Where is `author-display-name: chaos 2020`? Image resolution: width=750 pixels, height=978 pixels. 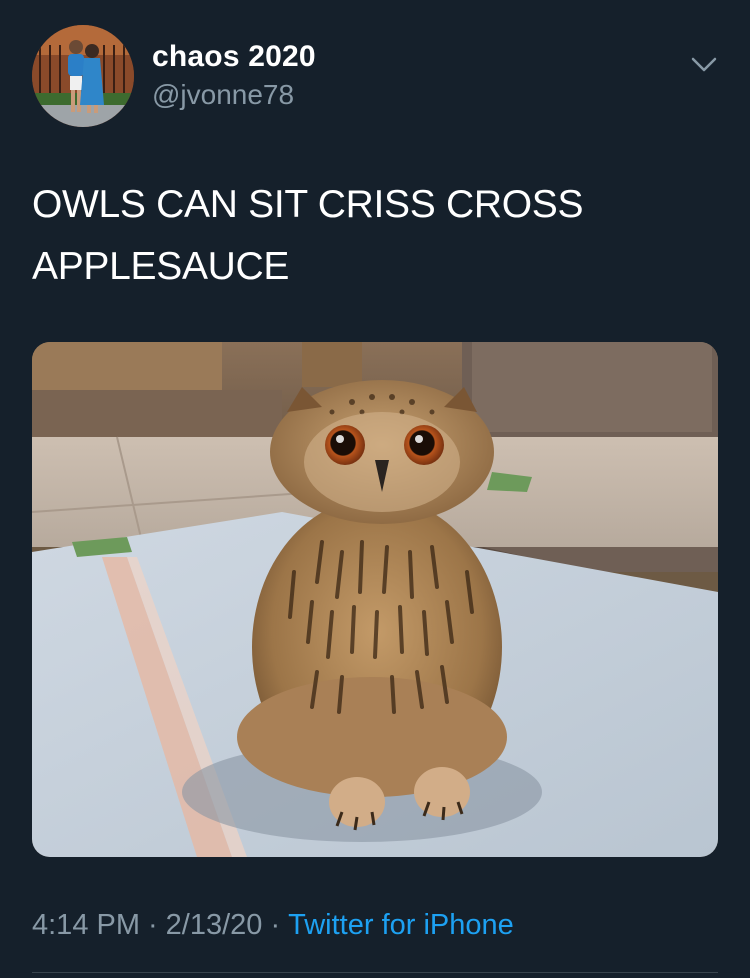 author-display-name: chaos 2020 is located at coordinates (234, 57).